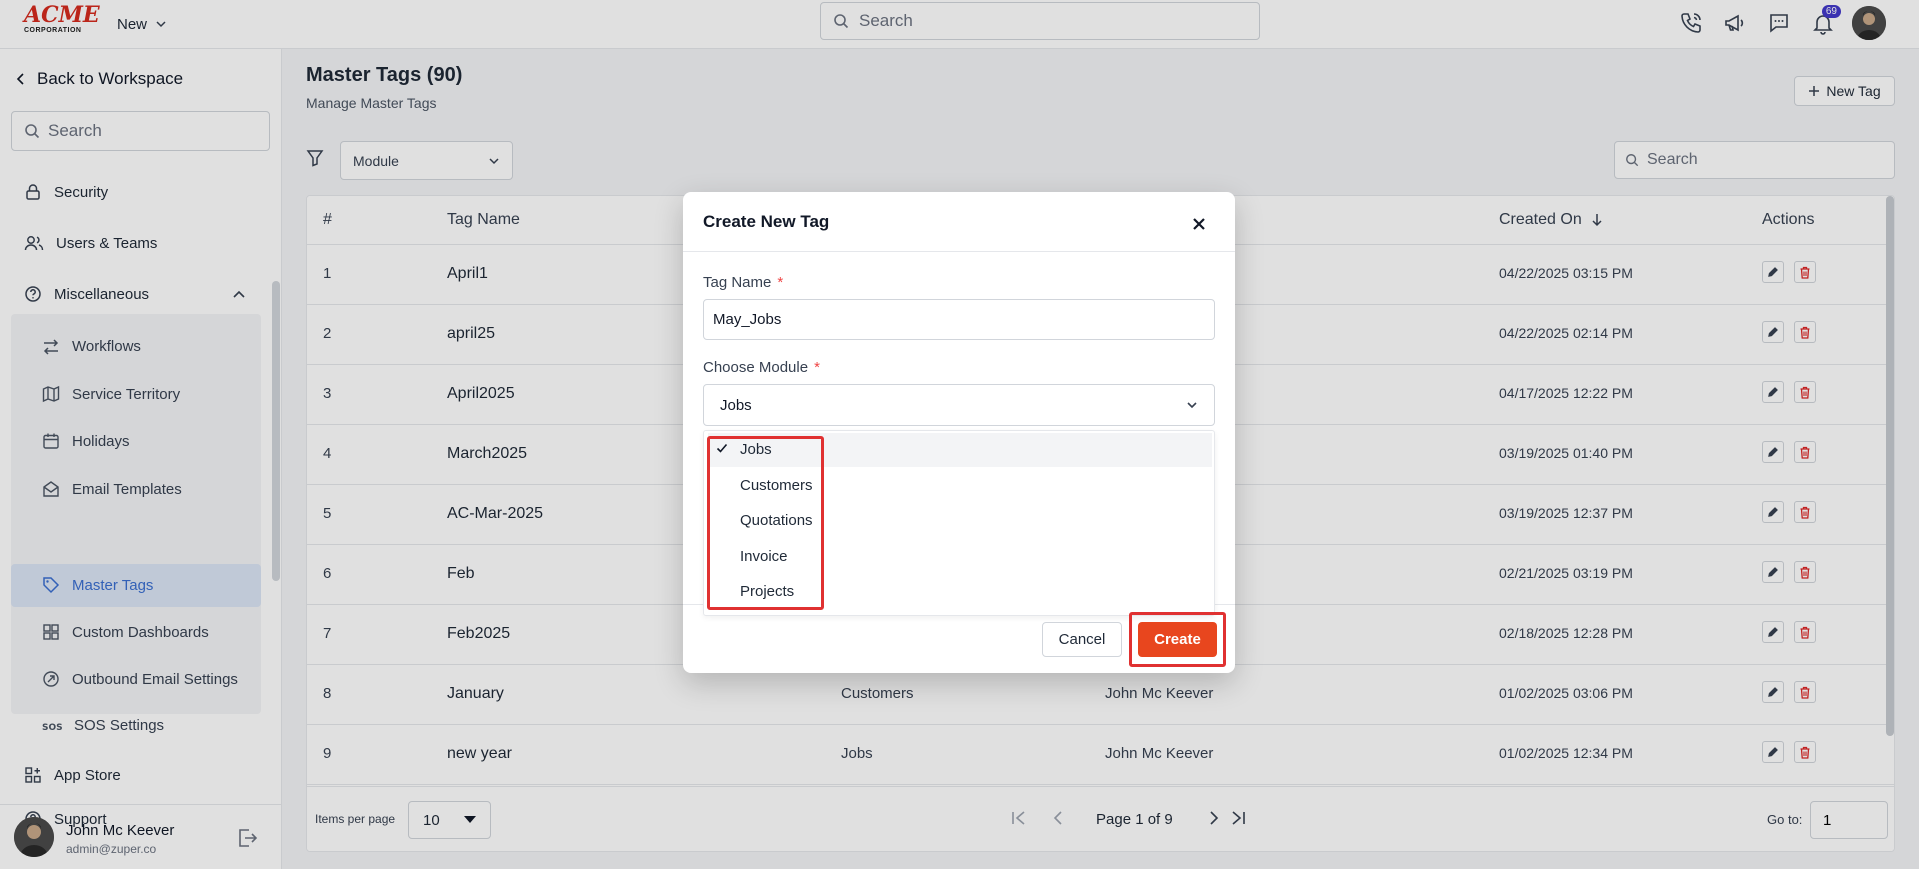 The image size is (1919, 869). Describe the element at coordinates (737, 282) in the screenshot. I see `tag-name-label-text: Tag Name` at that location.